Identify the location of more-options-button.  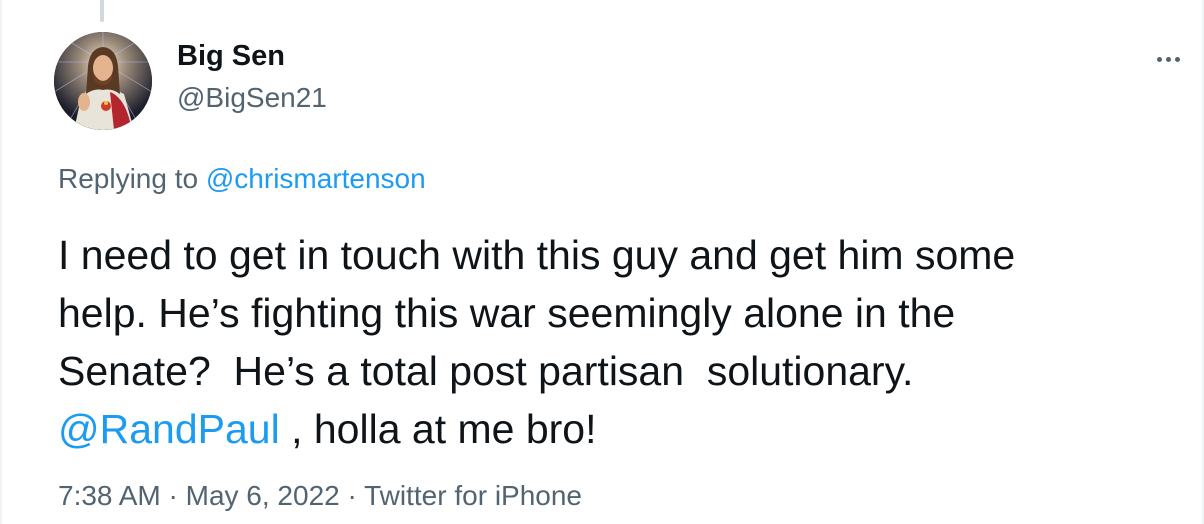
(1168, 59).